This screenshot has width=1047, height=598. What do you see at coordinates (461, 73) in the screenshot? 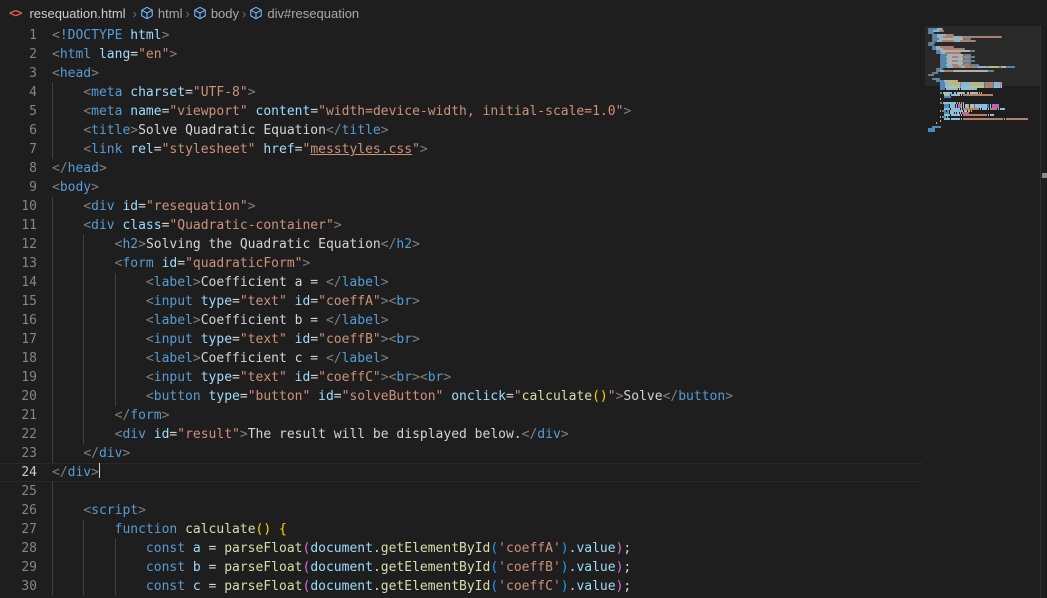
I see `code-line: 3 <head>` at bounding box center [461, 73].